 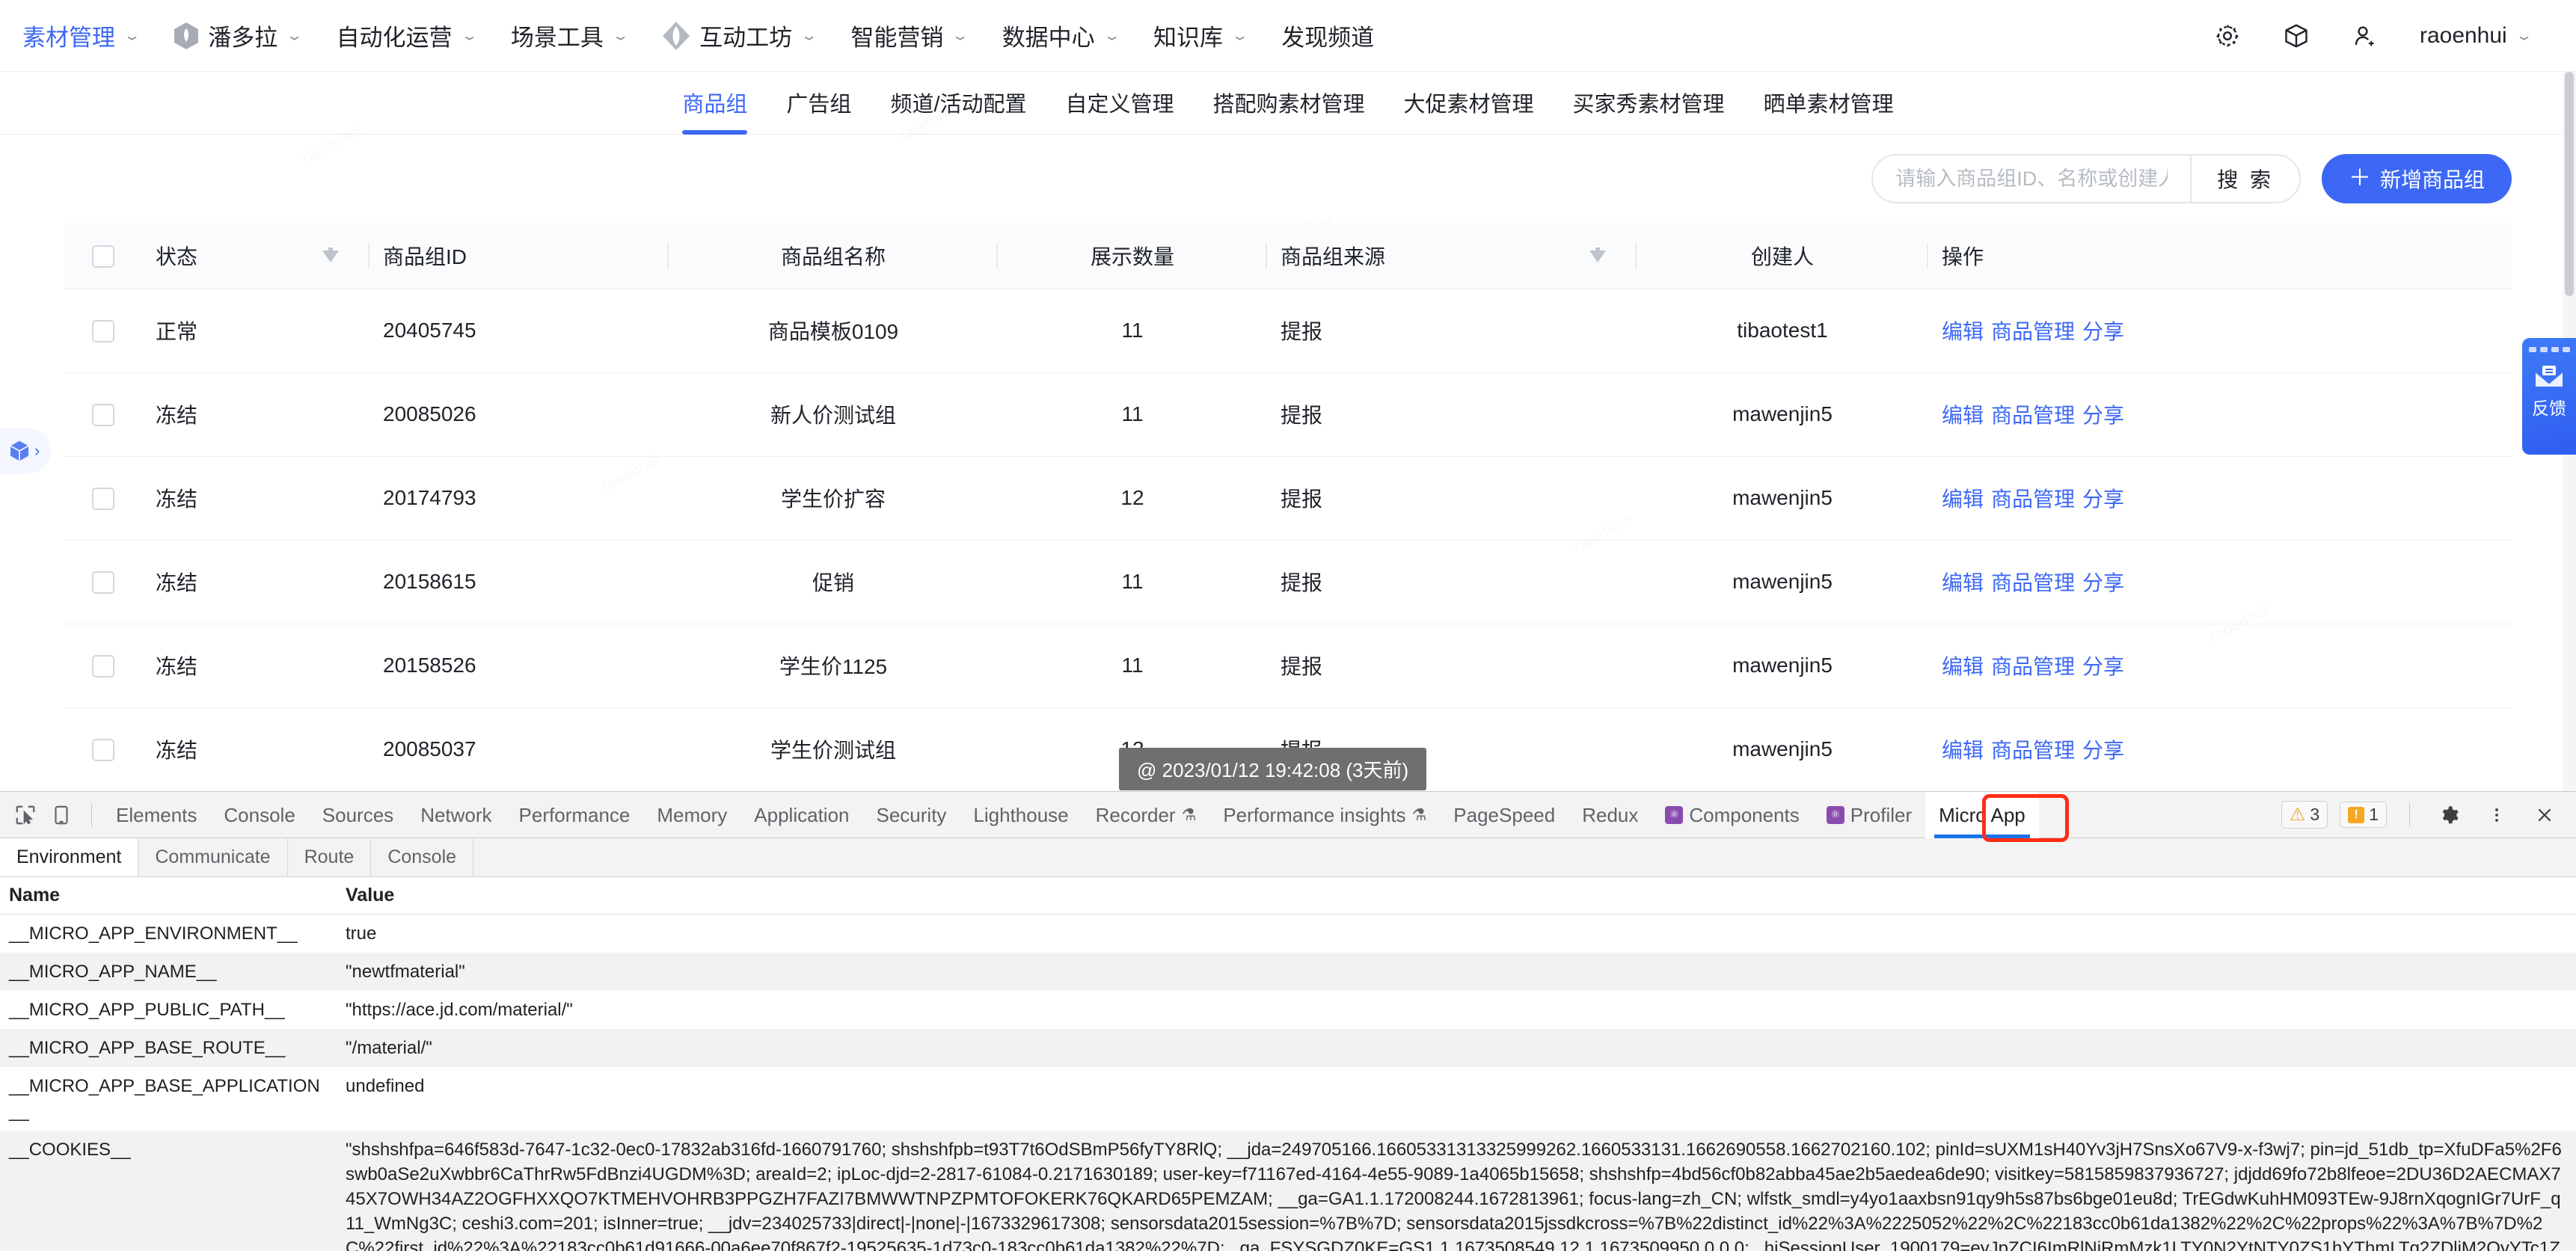 What do you see at coordinates (61, 816) in the screenshot?
I see `device-toolbar-icon` at bounding box center [61, 816].